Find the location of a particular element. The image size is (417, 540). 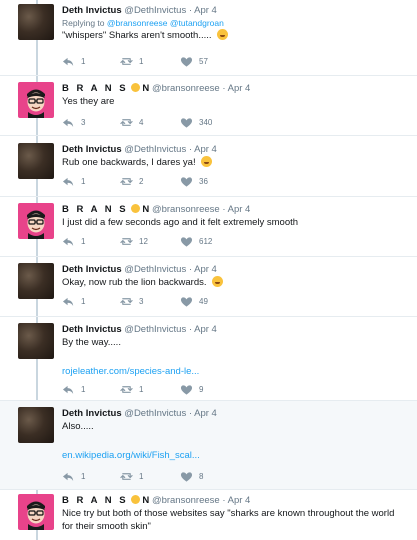

like-count: 49 is located at coordinates (203, 301).